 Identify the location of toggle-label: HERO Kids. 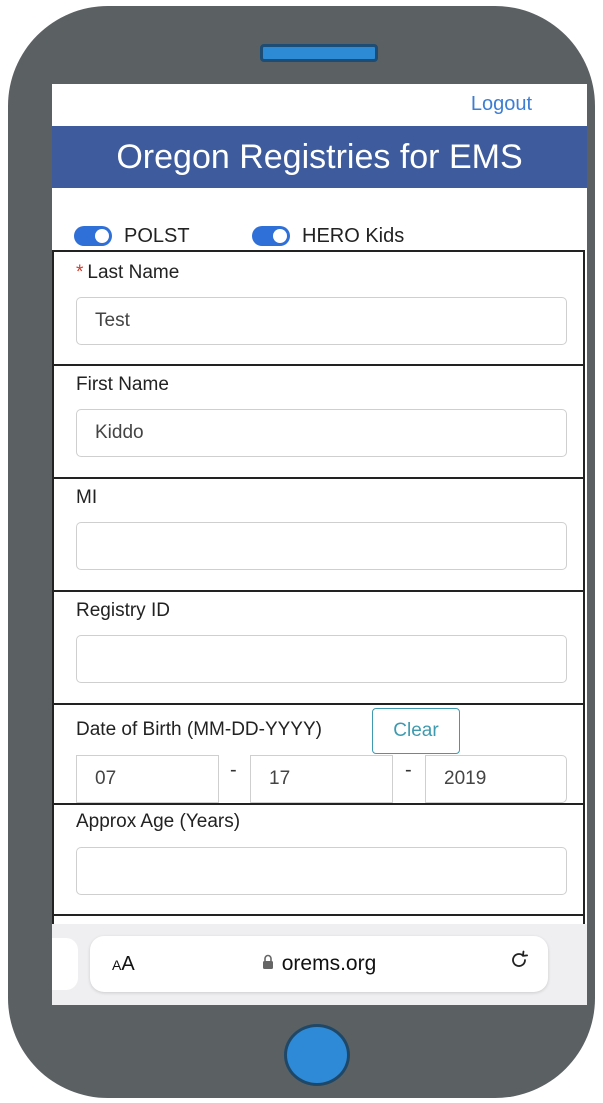
(353, 235).